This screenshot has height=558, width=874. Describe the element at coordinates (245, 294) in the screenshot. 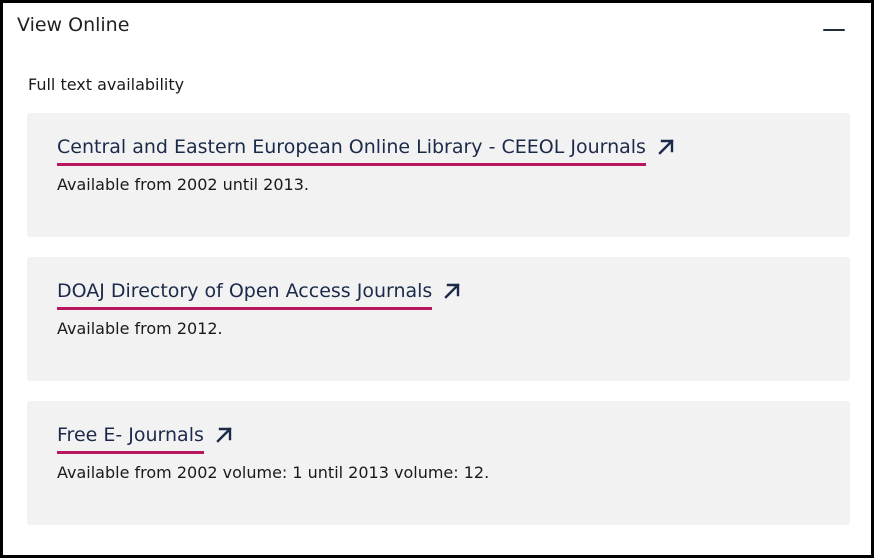

I see `source-link-text: DOAJ Directory of Open Access Journals` at that location.